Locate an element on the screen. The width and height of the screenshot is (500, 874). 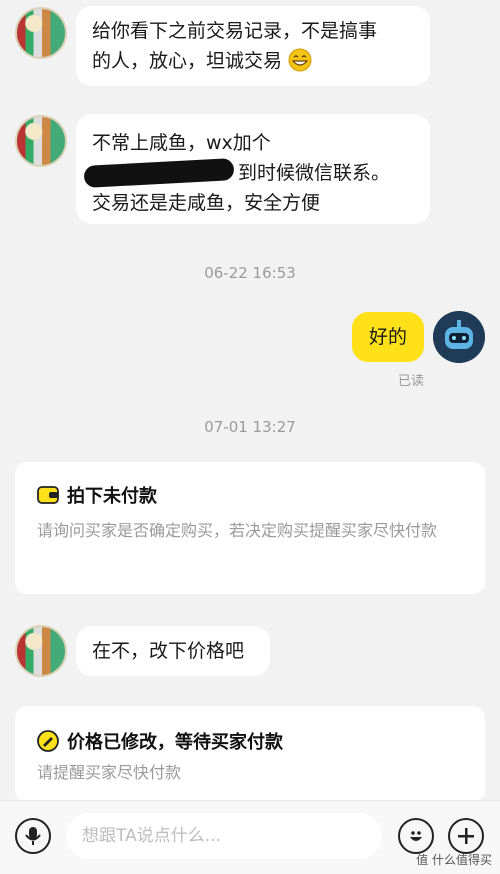
order-status-card: 价格已修改，等待买家付款 请提醒买家尽快付款 is located at coordinates (250, 754).